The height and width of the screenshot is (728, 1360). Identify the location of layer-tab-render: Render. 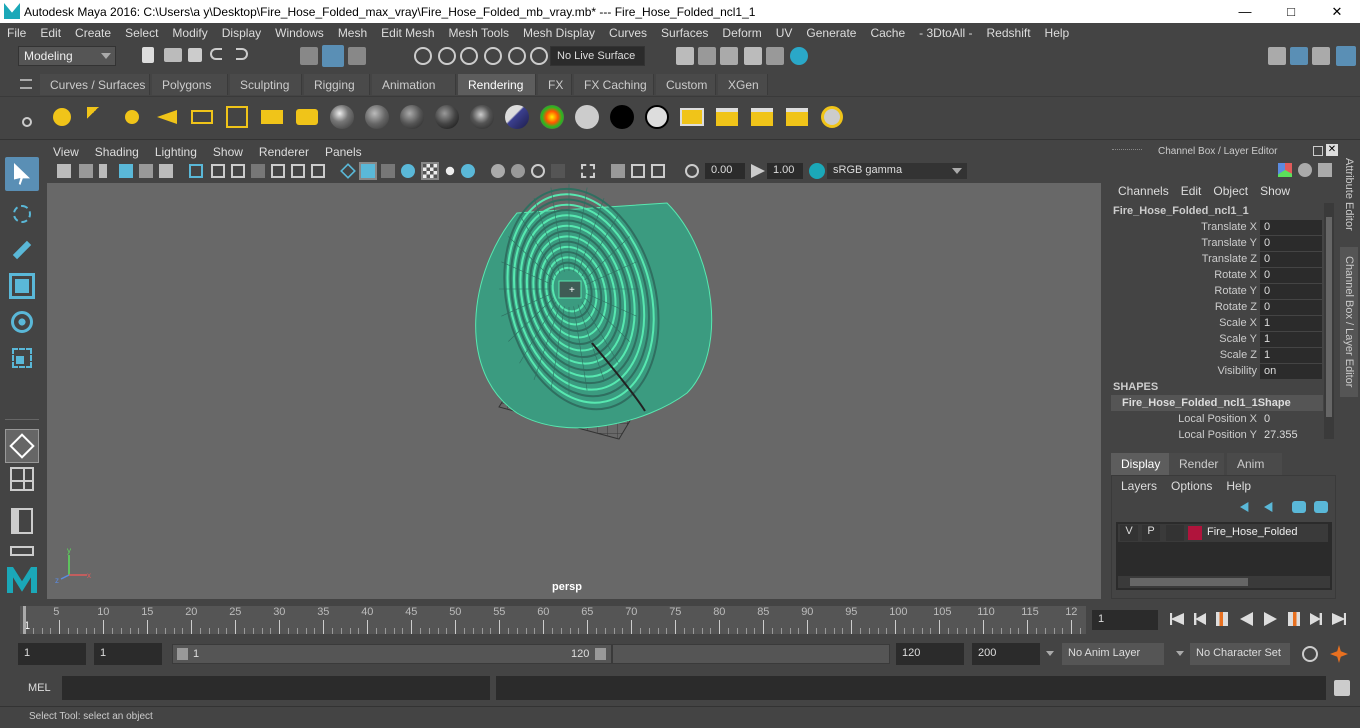
(1196, 464).